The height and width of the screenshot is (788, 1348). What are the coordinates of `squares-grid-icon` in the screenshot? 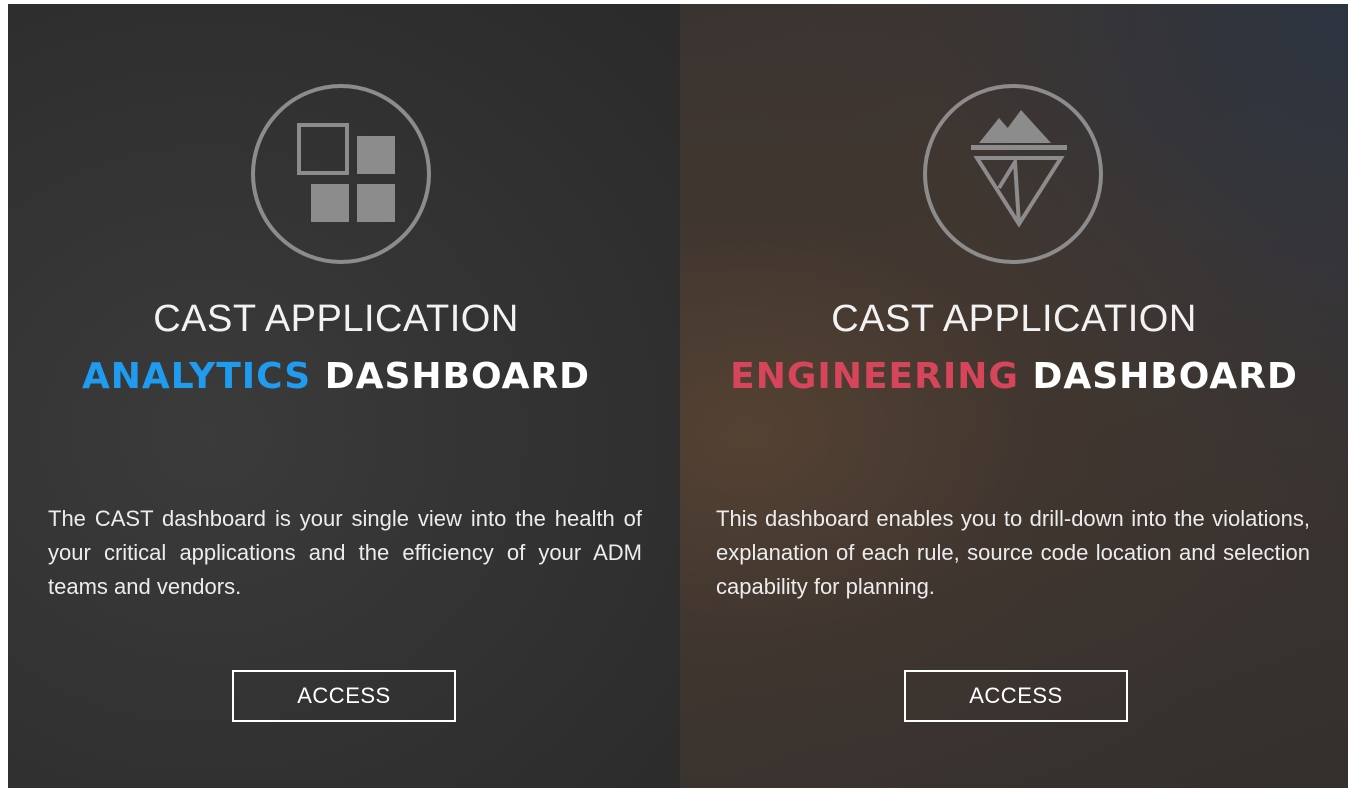 It's located at (341, 174).